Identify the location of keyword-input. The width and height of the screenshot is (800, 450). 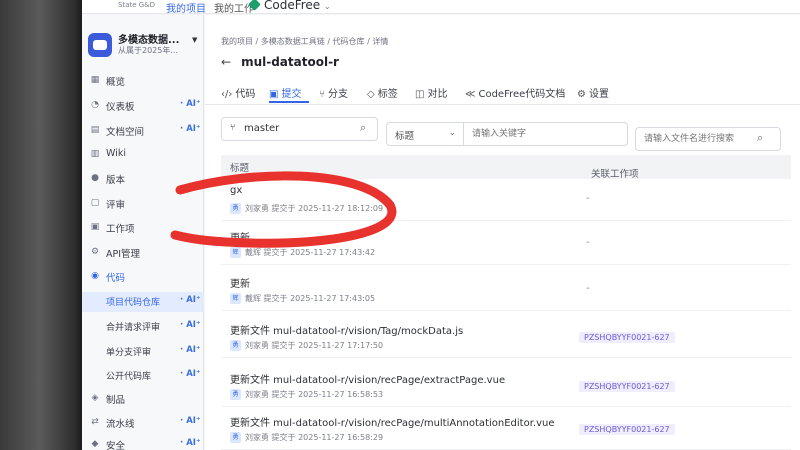
(545, 134).